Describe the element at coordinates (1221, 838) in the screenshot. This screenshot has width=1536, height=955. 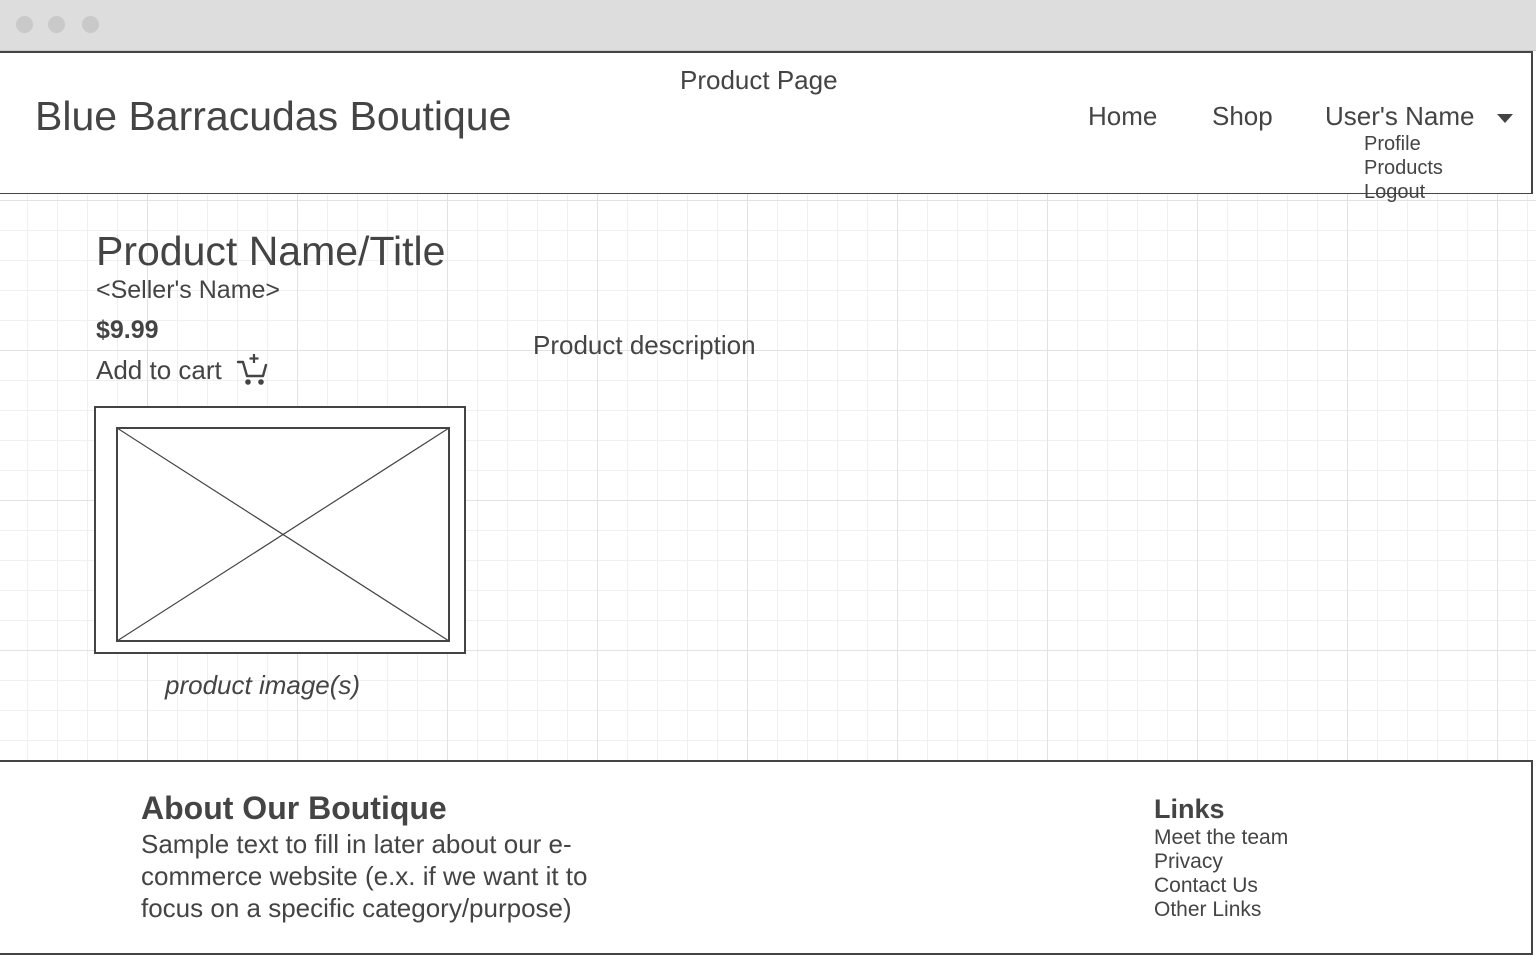
I see `footer-link-meet-the-team: Meet the team` at that location.